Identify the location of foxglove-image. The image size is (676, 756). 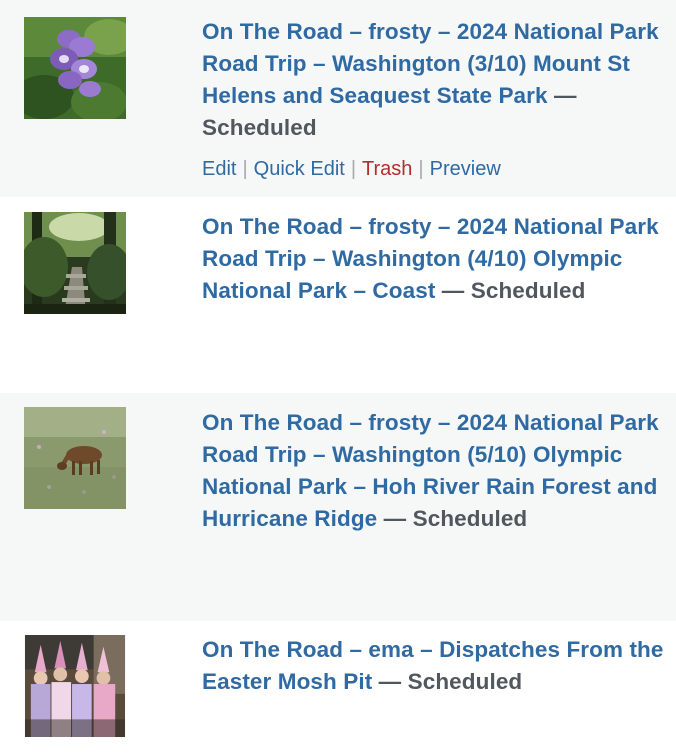
(75, 68).